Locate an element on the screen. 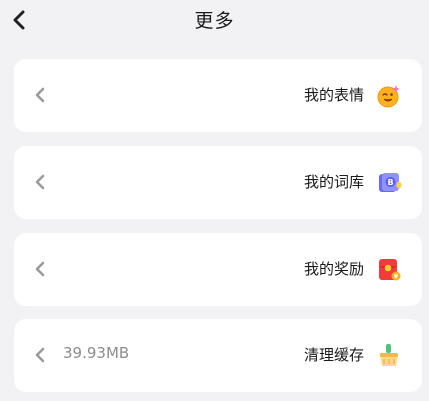 This screenshot has height=401, width=429. red-envelope-icon: ¥ is located at coordinates (390, 270).